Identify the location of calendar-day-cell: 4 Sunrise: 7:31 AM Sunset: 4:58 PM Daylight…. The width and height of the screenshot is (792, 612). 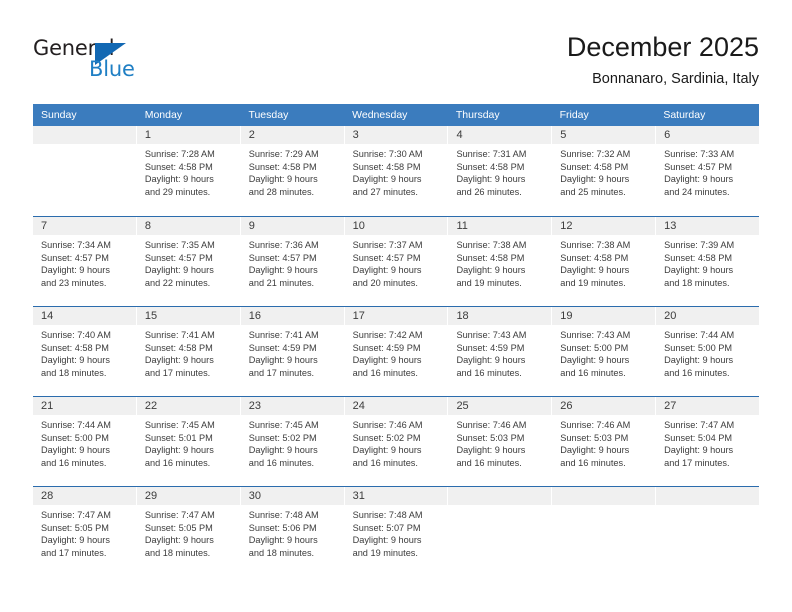
(500, 171).